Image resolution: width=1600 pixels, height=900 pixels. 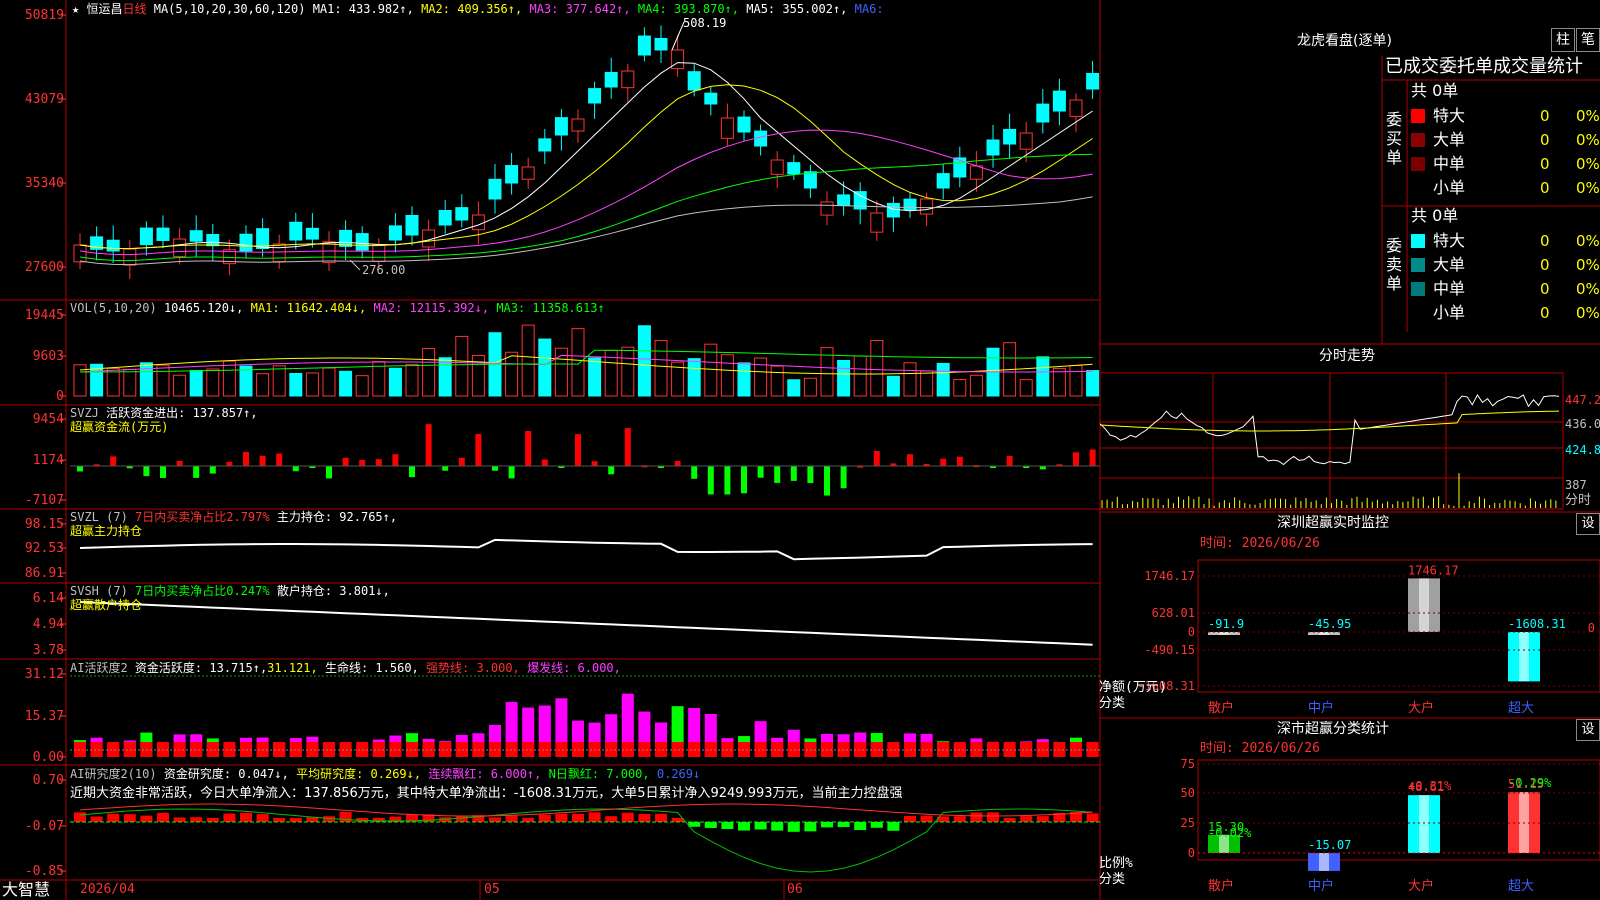 What do you see at coordinates (1169, 576) in the screenshot?
I see `chart-y-tick: 1746.17` at bounding box center [1169, 576].